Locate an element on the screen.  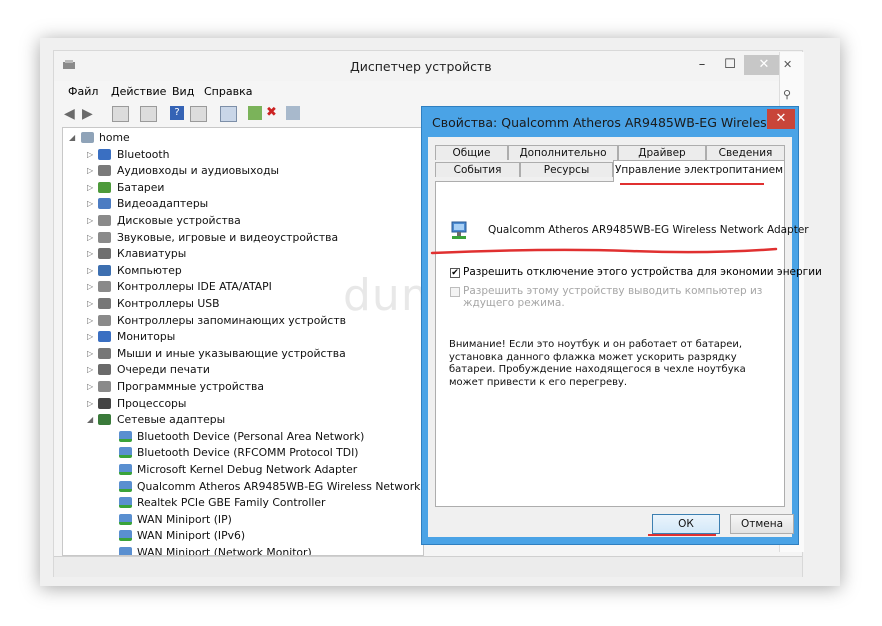
tab-resources: Ресурсы is located at coordinates (566, 169).